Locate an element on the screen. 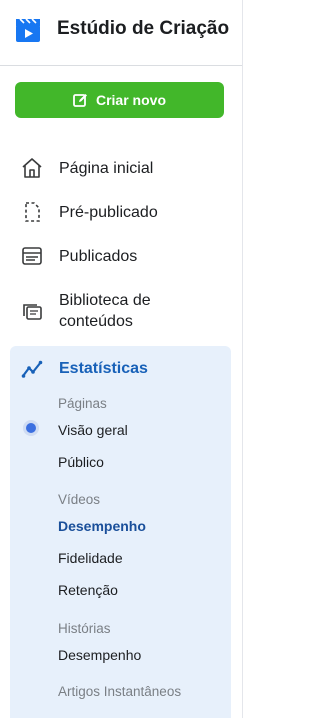  section-title-instant-articles: Artigos Instantâneos is located at coordinates (120, 691).